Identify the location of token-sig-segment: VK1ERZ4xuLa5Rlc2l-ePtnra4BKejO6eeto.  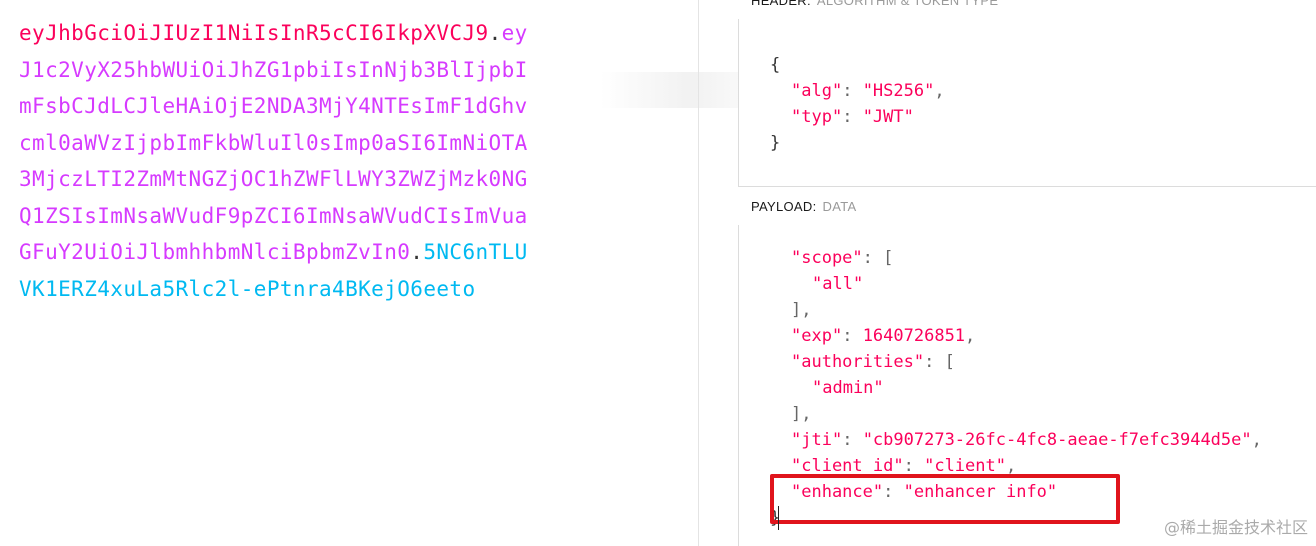
(247, 288).